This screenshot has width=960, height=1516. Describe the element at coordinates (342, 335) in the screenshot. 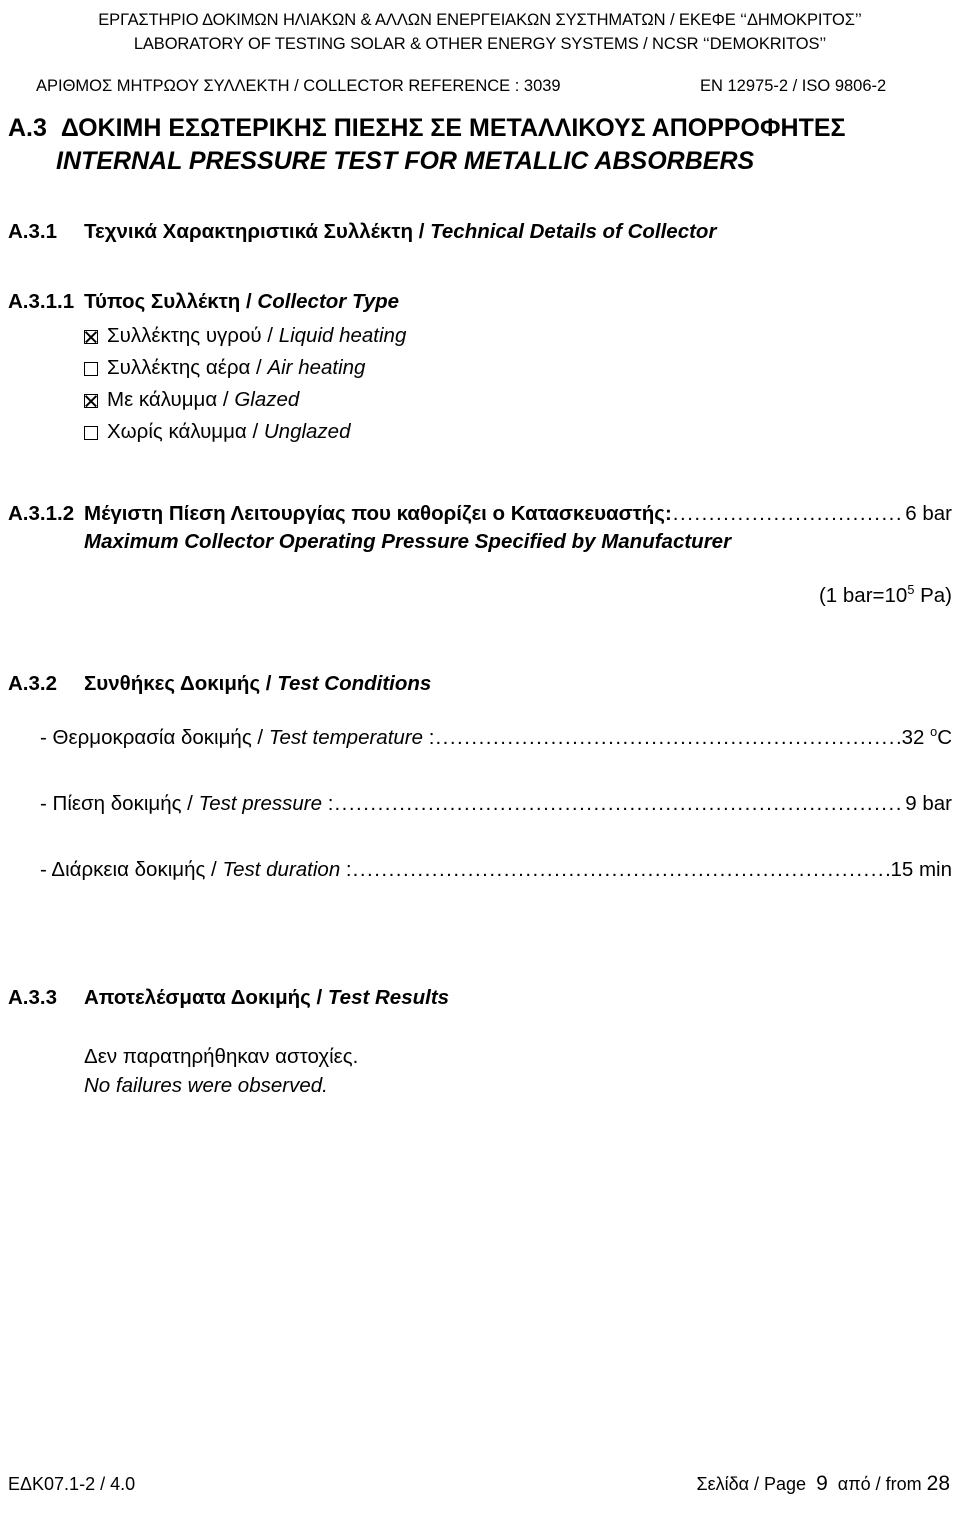

I see `option-label-english: Liquid heating` at that location.